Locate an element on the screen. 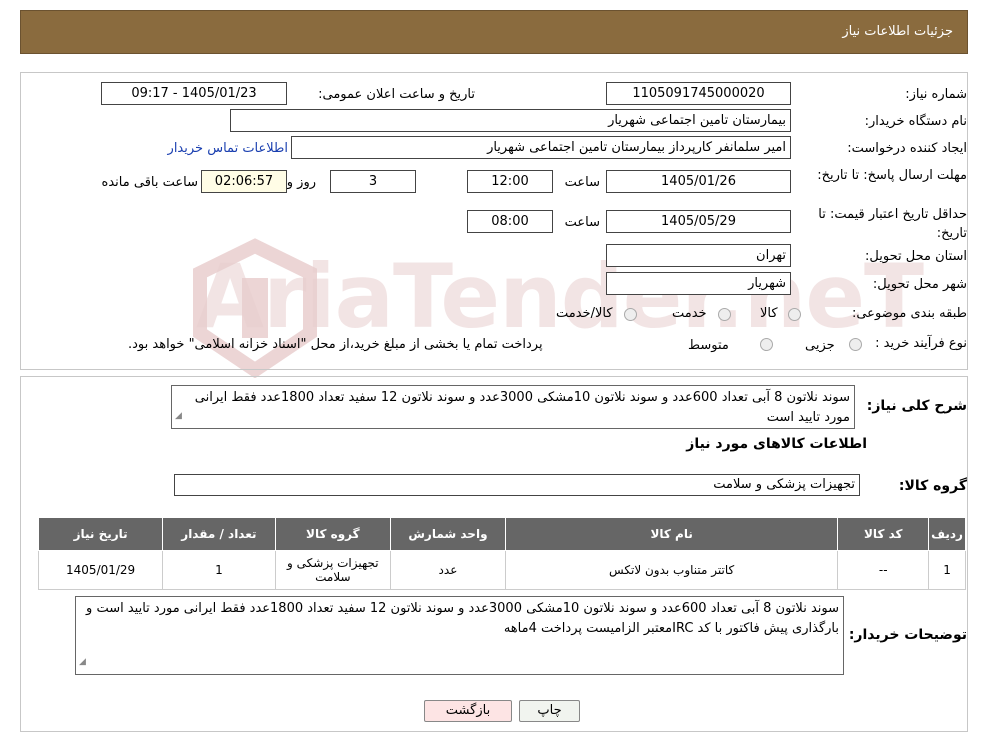 This screenshot has height=744, width=985. col-name: نام کالا is located at coordinates (671, 534).